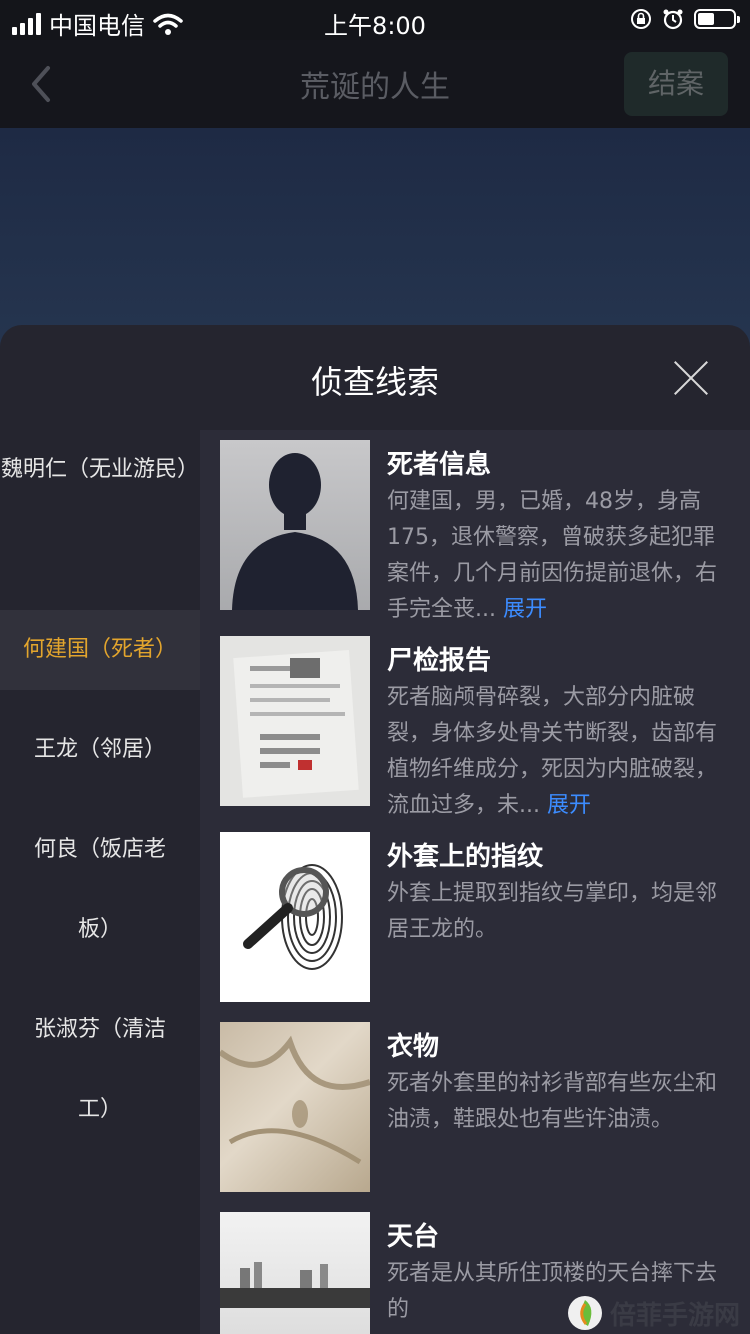 The image size is (750, 1334). Describe the element at coordinates (641, 19) in the screenshot. I see `orientation-lock-icon` at that location.